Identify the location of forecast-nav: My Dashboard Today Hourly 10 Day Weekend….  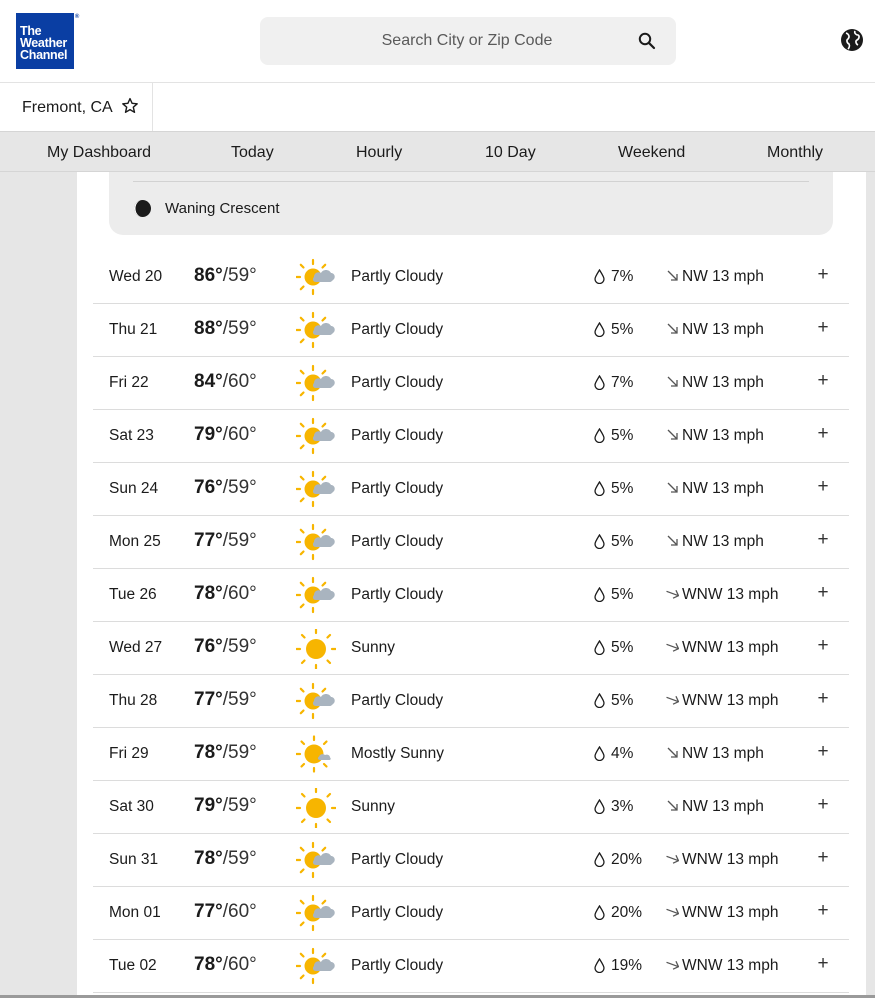
(437, 152).